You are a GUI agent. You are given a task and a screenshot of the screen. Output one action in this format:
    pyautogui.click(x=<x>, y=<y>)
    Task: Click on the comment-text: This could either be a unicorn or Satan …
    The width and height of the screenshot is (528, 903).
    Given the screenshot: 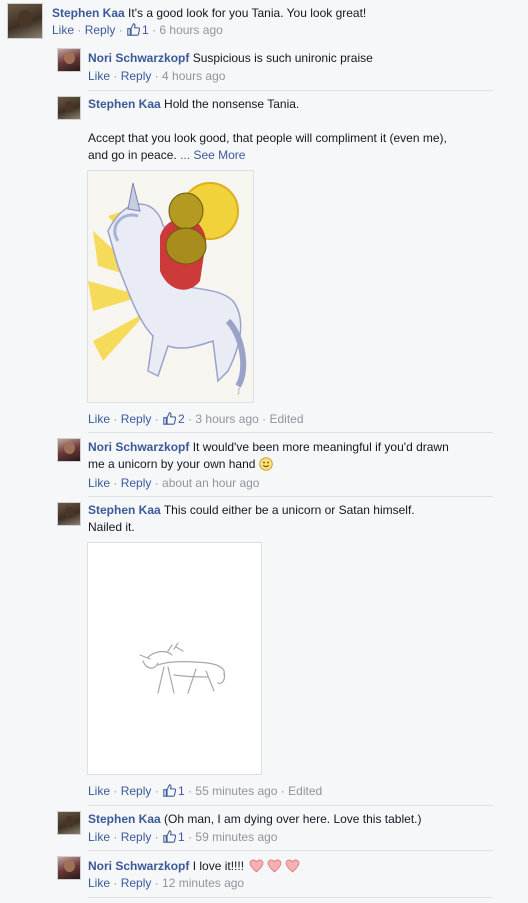 What is the action you would take?
    pyautogui.click(x=289, y=510)
    